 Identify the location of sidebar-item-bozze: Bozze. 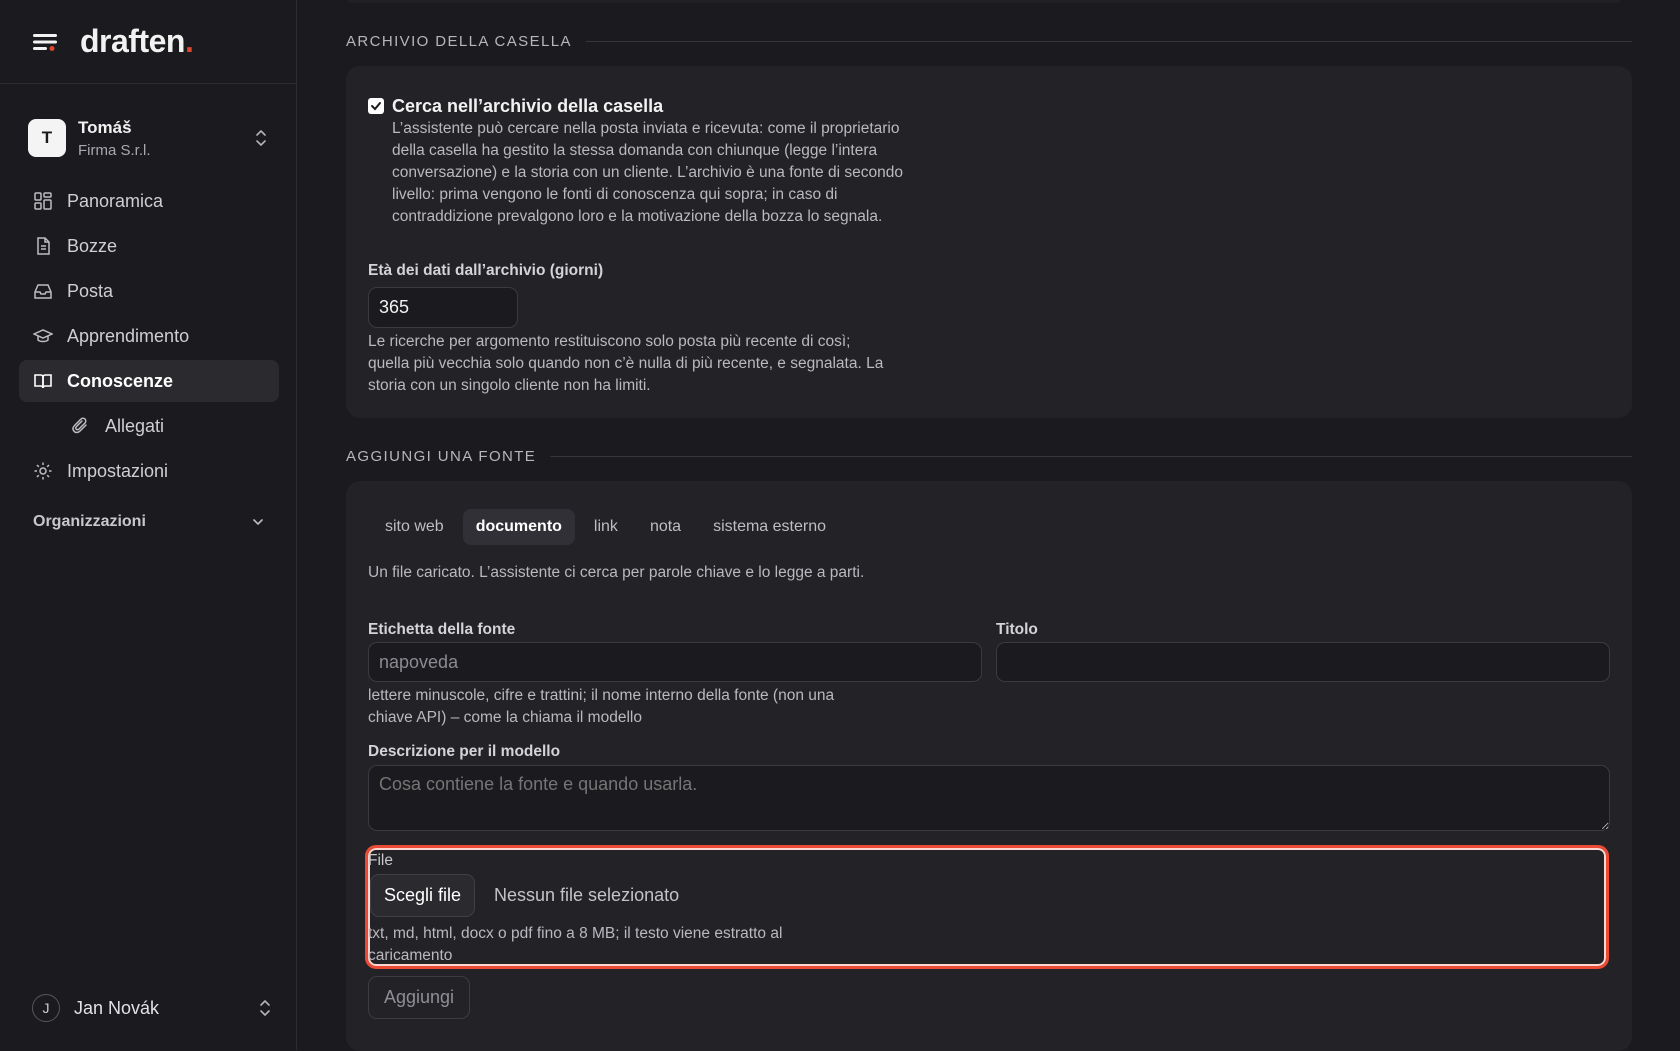
(149, 246).